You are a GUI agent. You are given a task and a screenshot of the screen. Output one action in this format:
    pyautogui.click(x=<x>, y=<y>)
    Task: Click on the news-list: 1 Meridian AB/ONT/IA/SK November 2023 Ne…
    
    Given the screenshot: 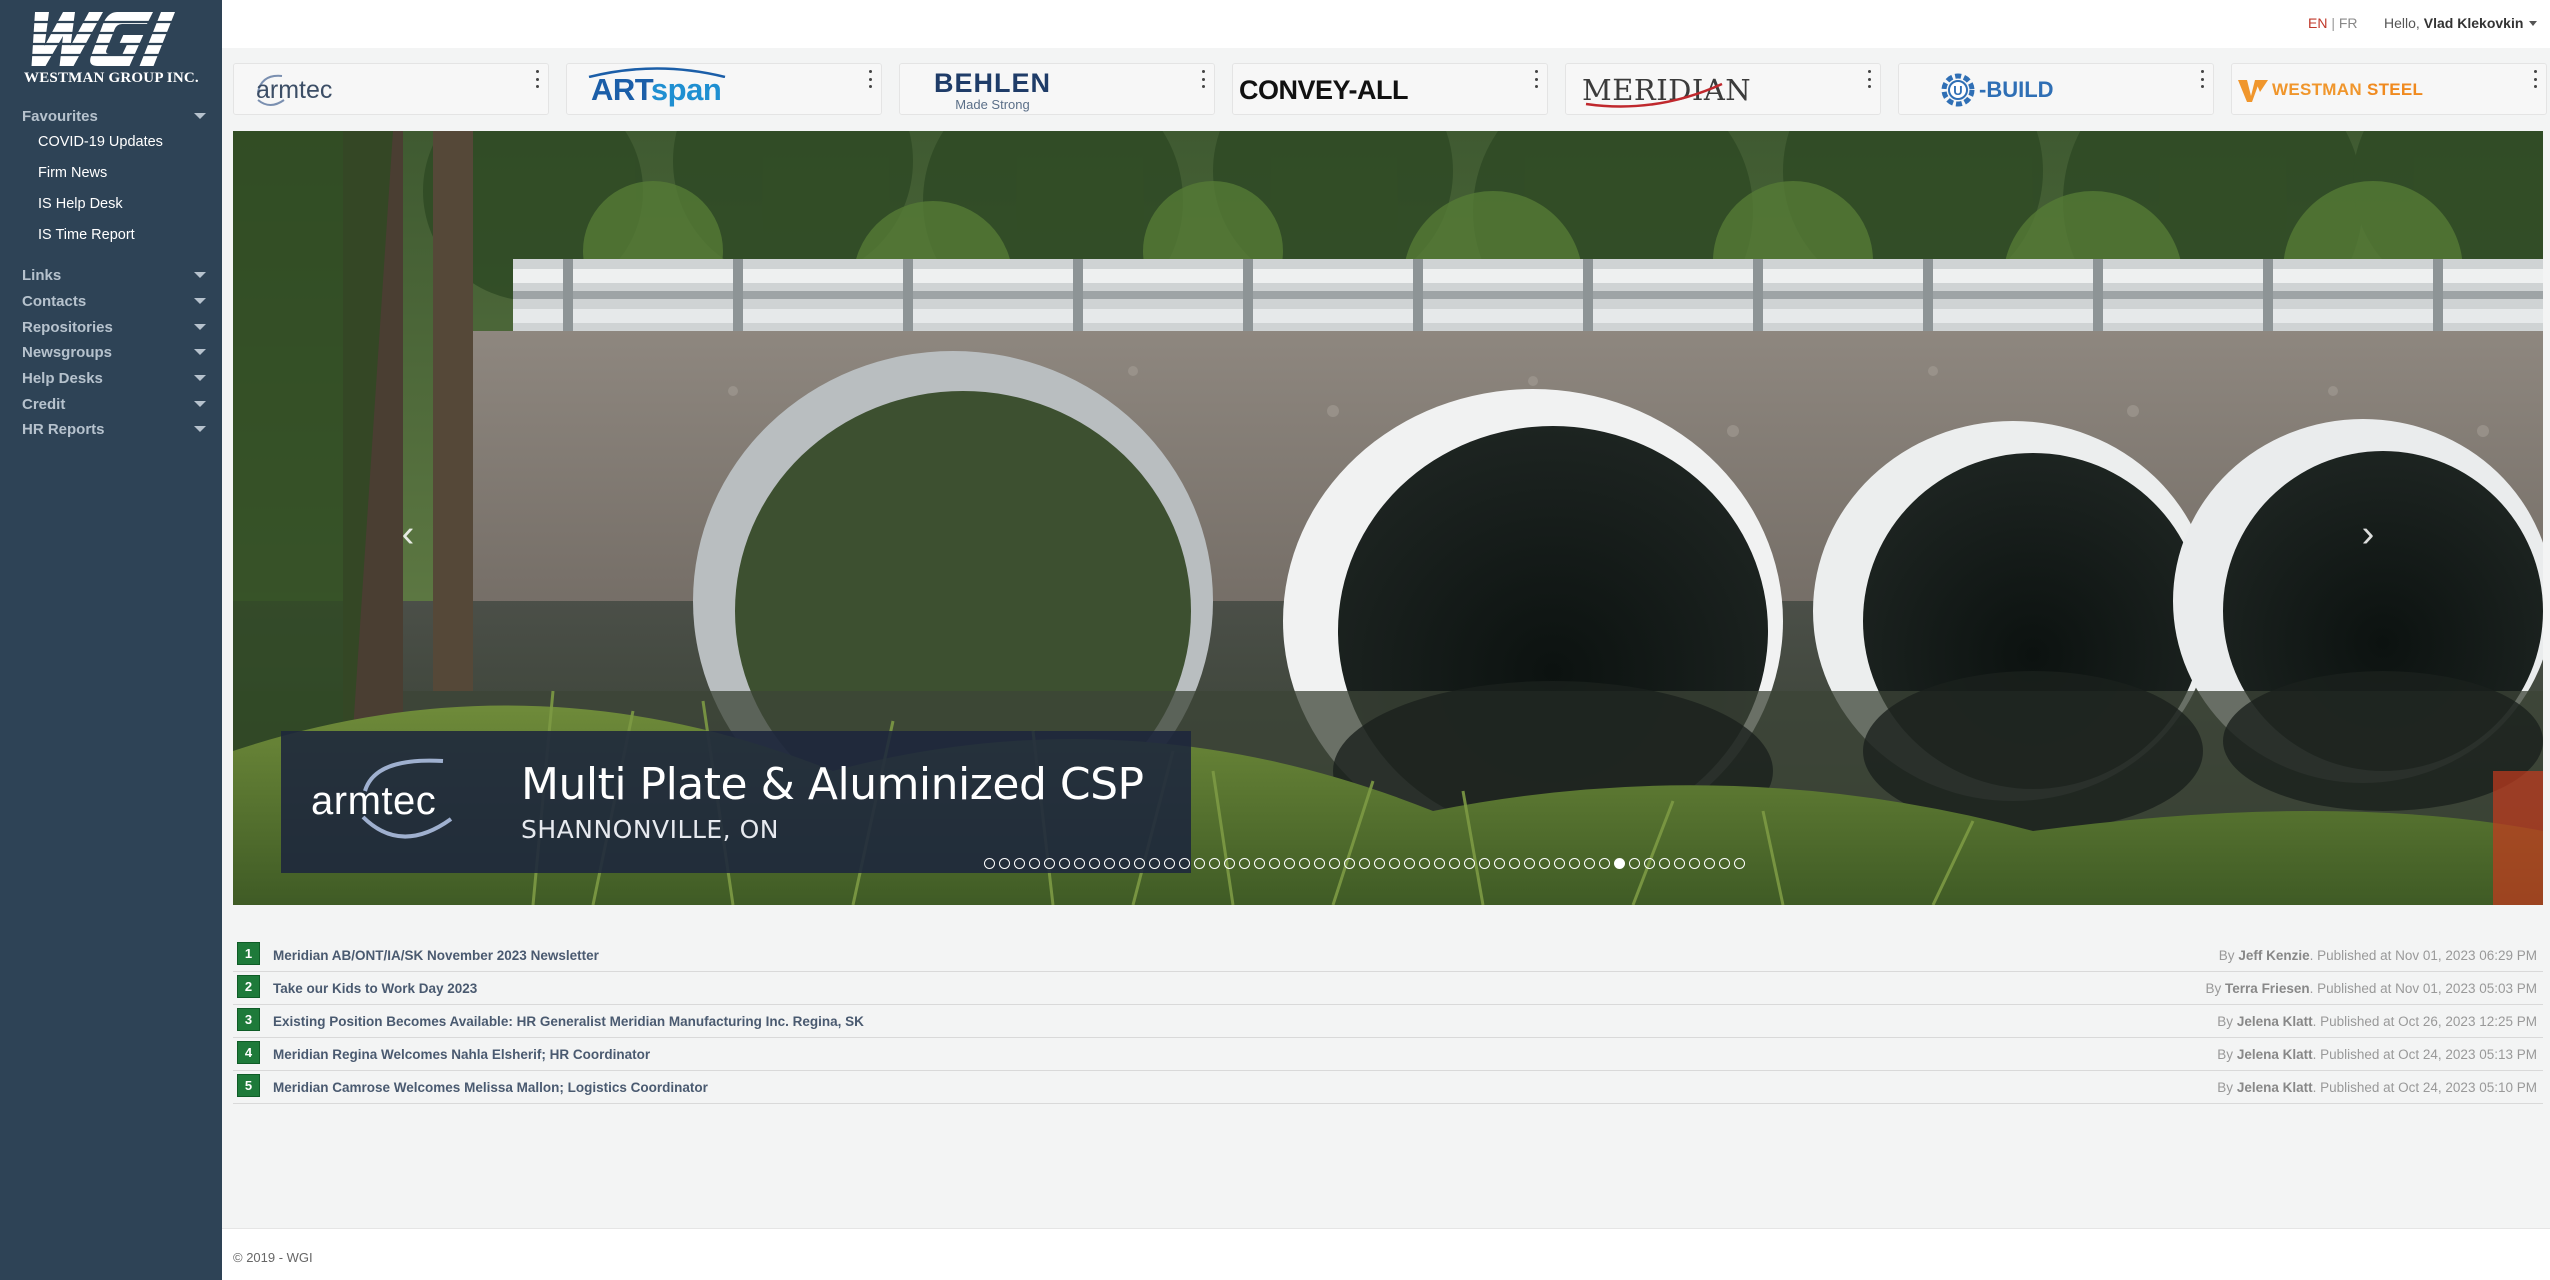 What is the action you would take?
    pyautogui.click(x=1388, y=1021)
    